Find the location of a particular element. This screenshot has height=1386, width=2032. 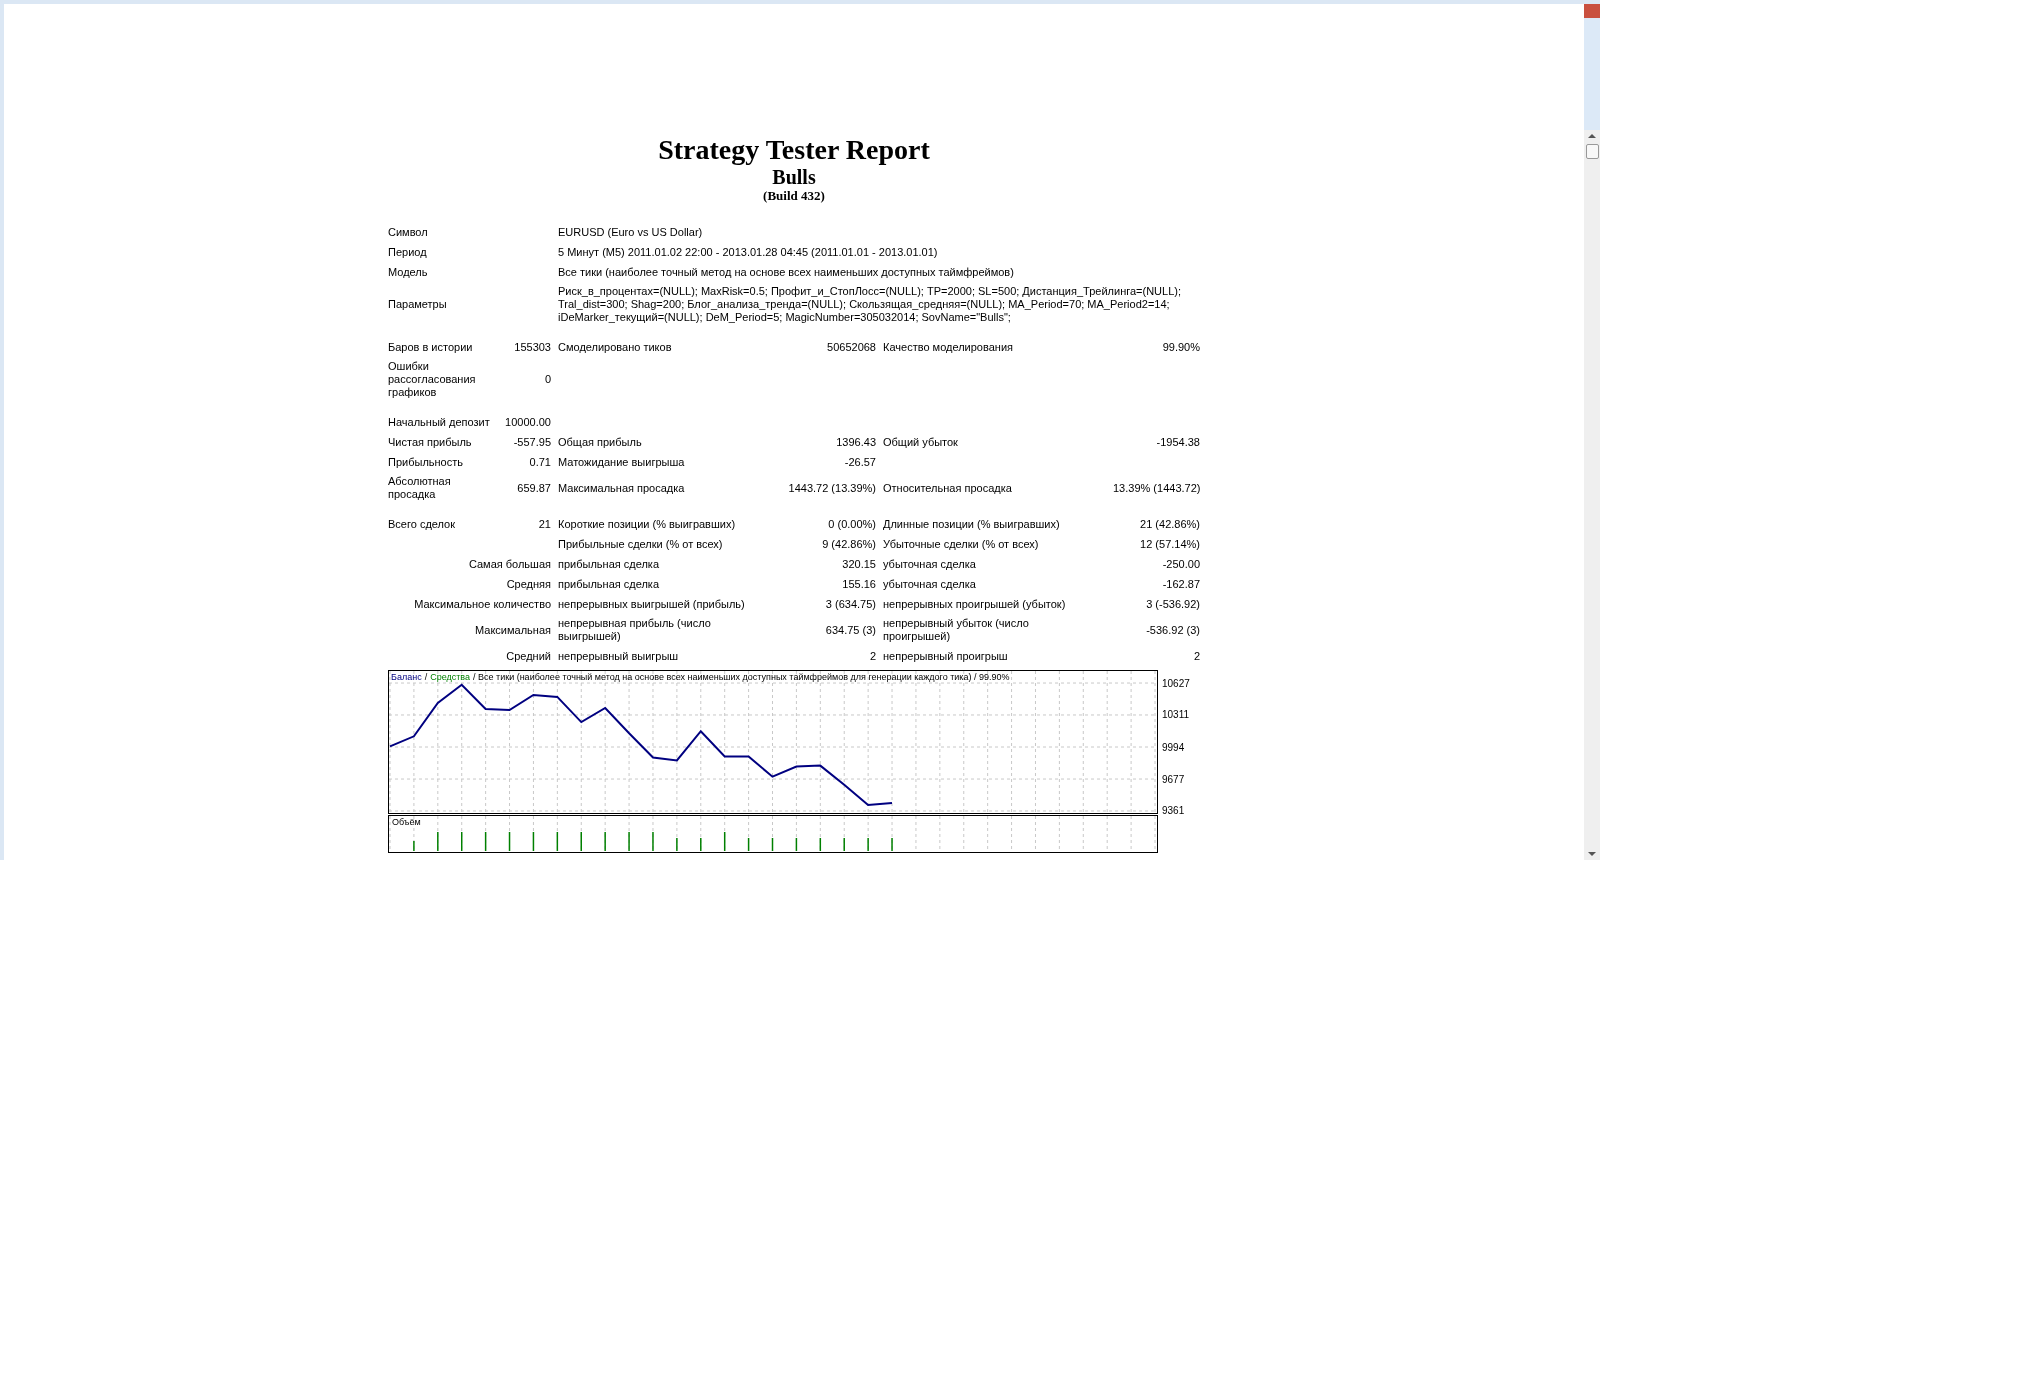

report-title: Strategy Tester Report is located at coordinates (794, 150).